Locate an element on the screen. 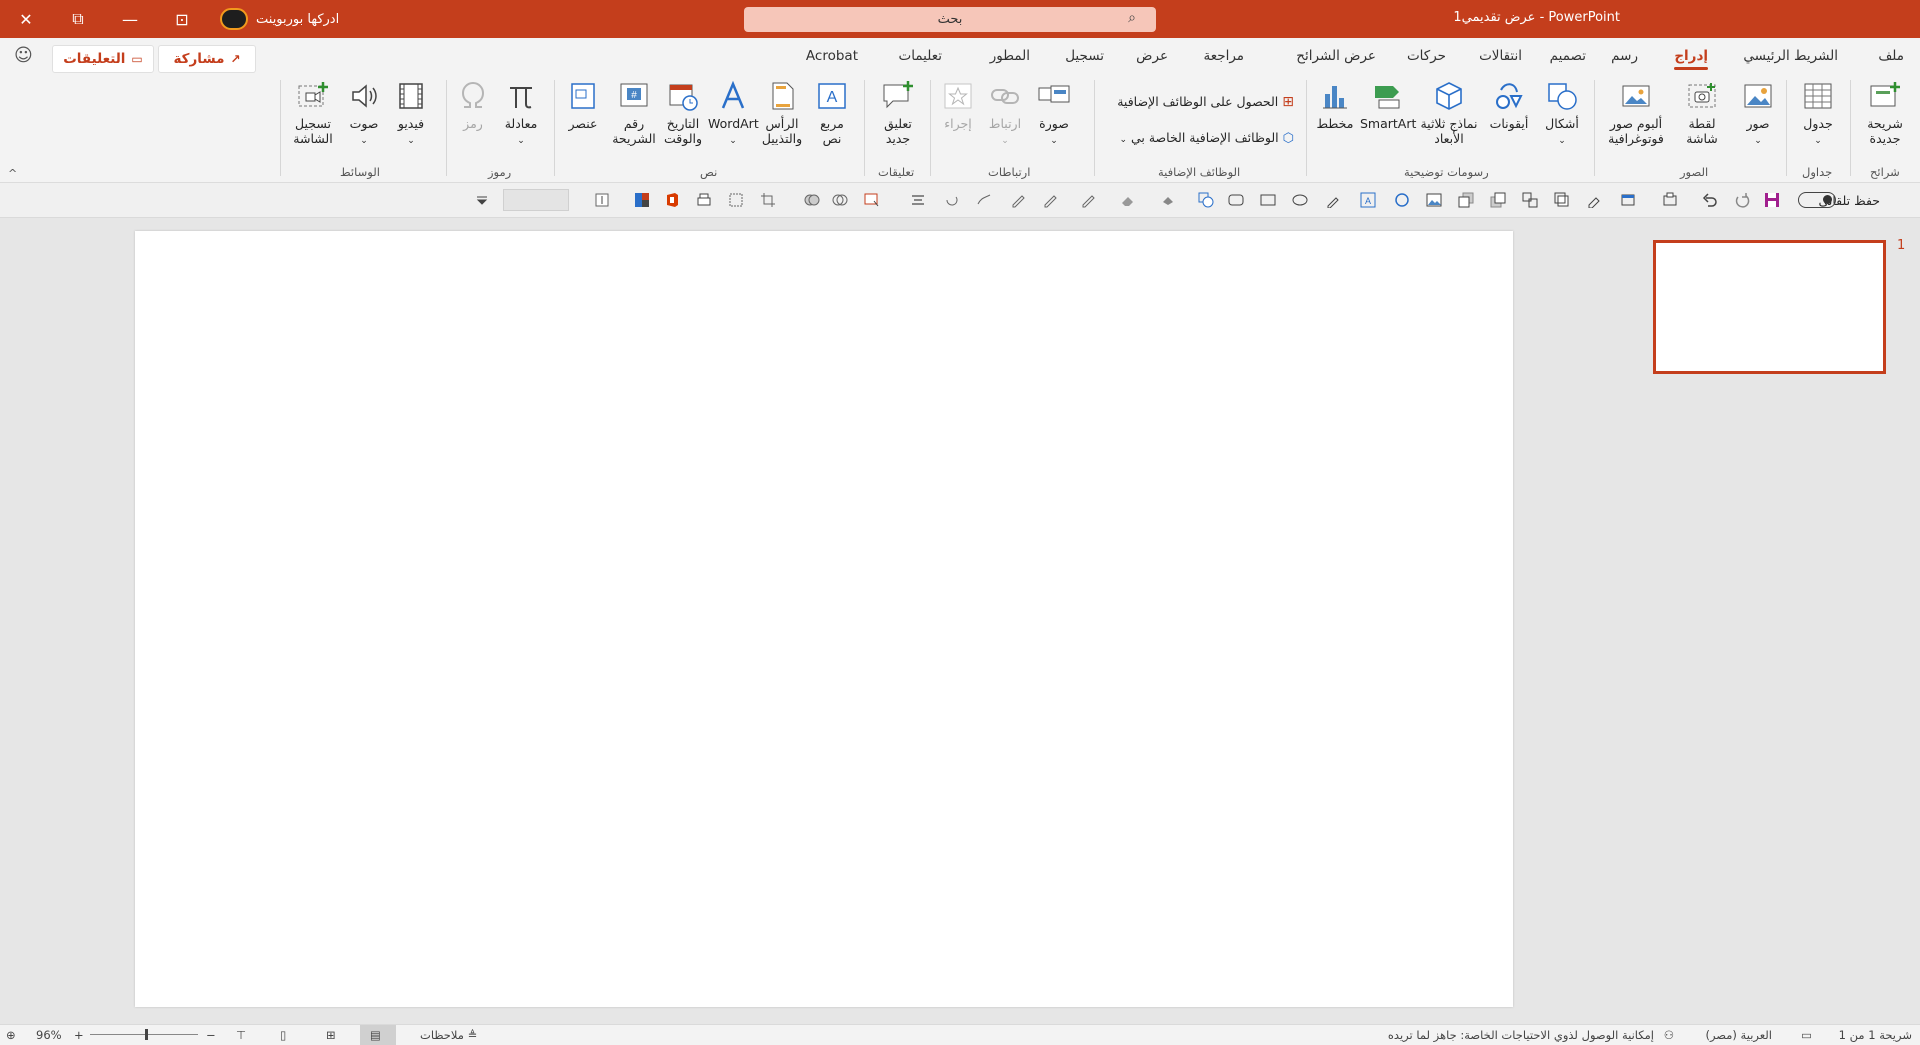  select-icon is located at coordinates (872, 200).